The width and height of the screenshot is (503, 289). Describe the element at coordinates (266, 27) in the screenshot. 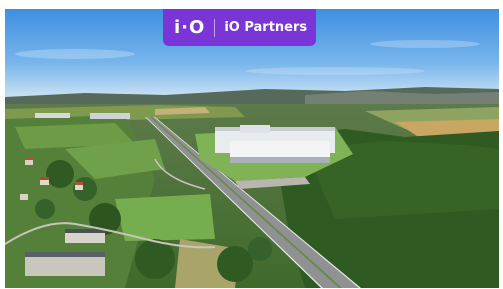

I see `brand-name: iO Partners` at that location.